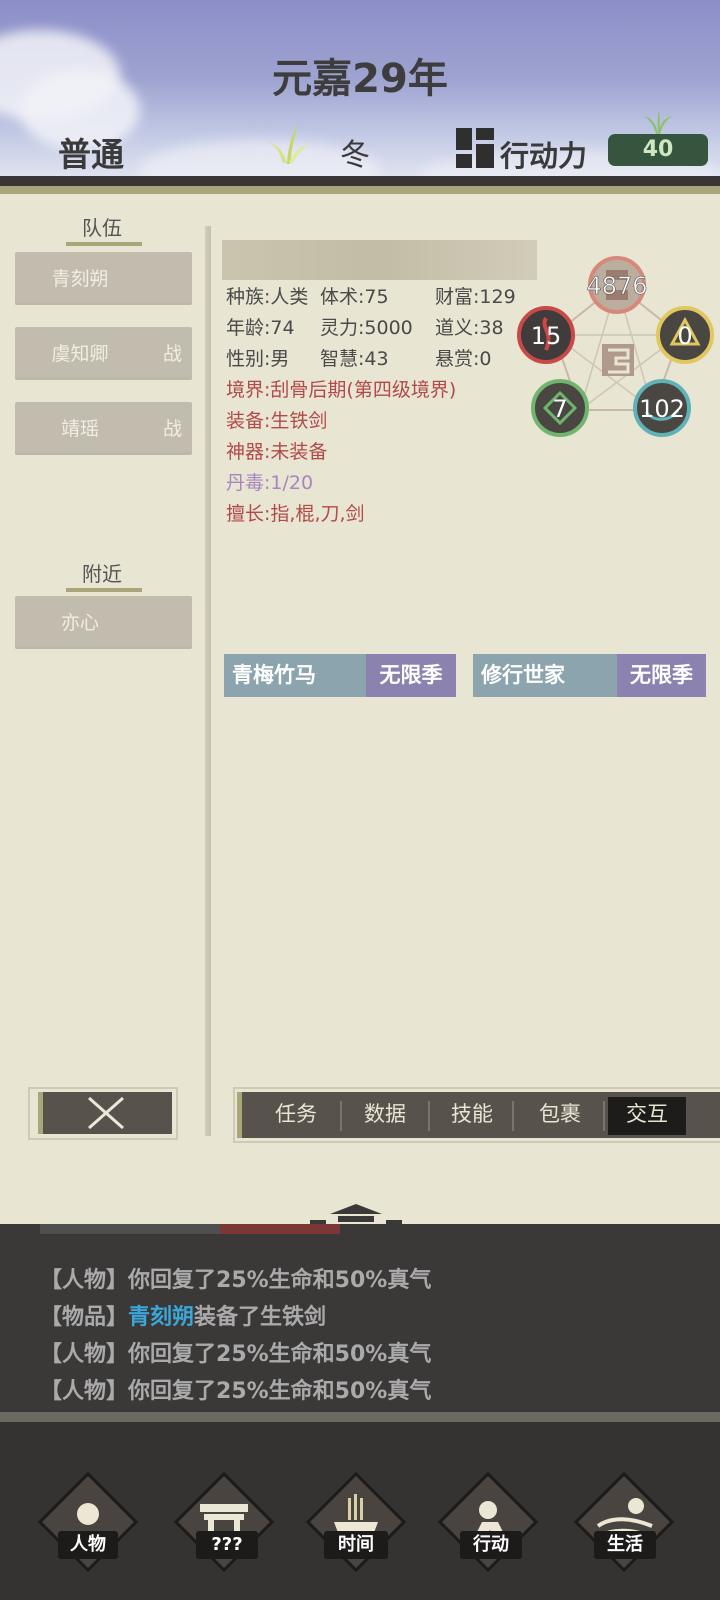 This screenshot has width=720, height=1600. Describe the element at coordinates (411, 675) in the screenshot. I see `trait-1-duration: 无限季` at that location.